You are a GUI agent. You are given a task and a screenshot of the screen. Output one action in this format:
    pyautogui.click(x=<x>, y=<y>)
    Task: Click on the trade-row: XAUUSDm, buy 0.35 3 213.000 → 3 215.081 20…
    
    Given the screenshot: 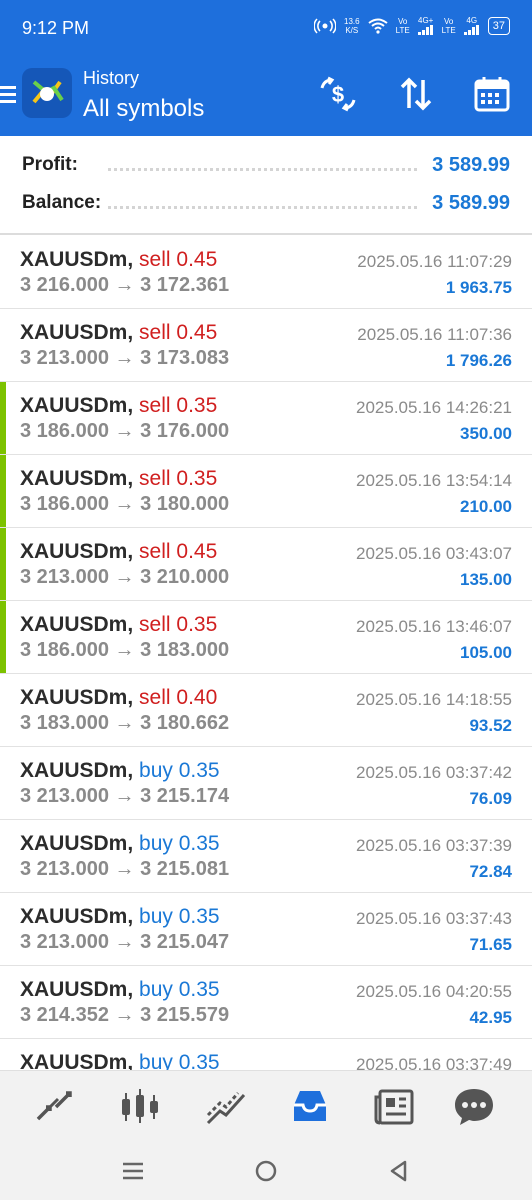 What is the action you would take?
    pyautogui.click(x=266, y=856)
    